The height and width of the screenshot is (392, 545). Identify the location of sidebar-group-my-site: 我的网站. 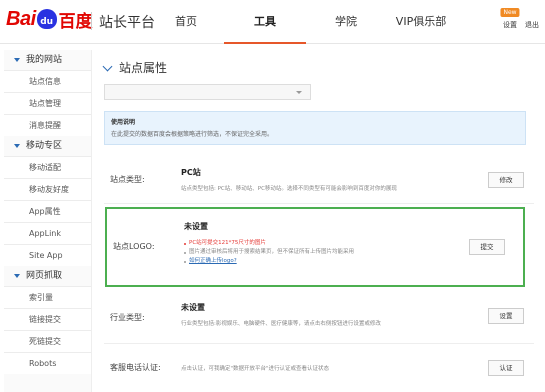
(47, 60).